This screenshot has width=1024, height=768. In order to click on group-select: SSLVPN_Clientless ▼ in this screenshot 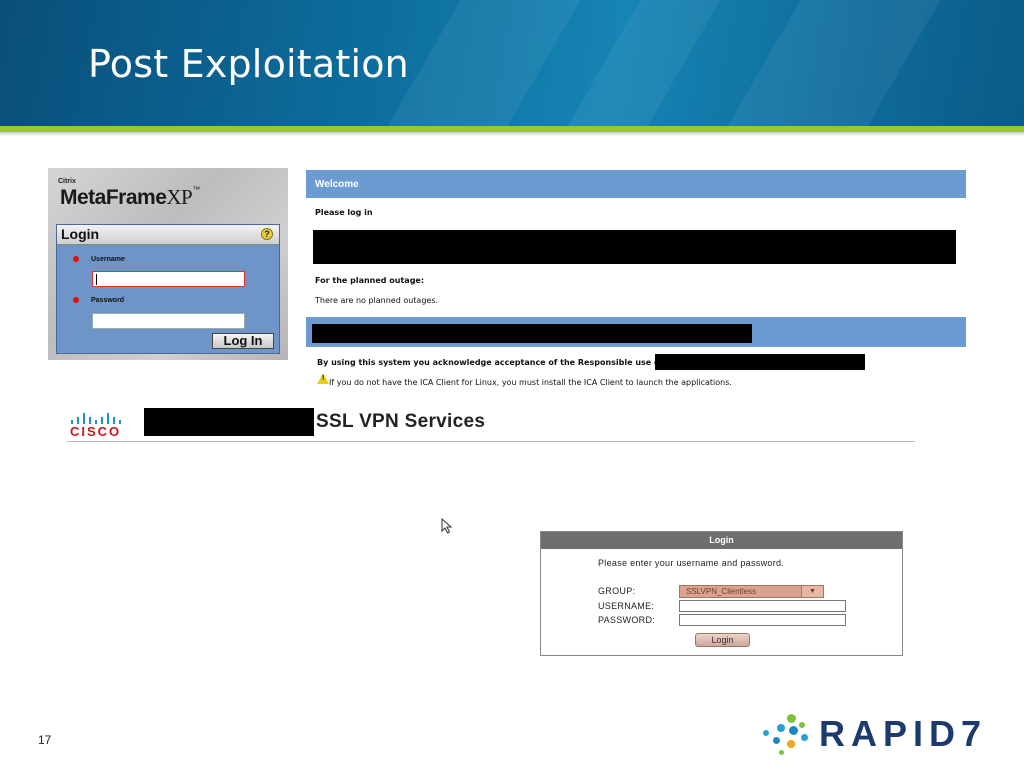, I will do `click(751, 591)`.